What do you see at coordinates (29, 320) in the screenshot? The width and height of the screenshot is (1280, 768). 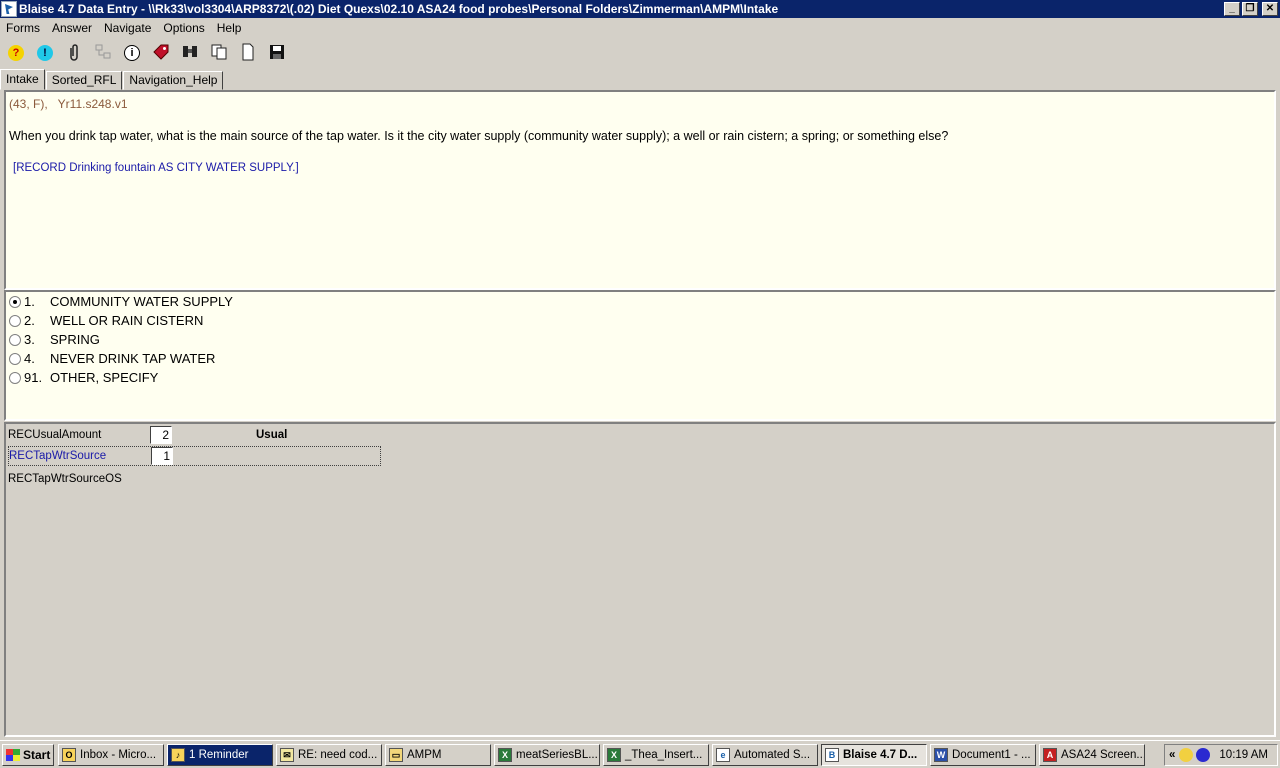 I see `answer-code: 2.` at bounding box center [29, 320].